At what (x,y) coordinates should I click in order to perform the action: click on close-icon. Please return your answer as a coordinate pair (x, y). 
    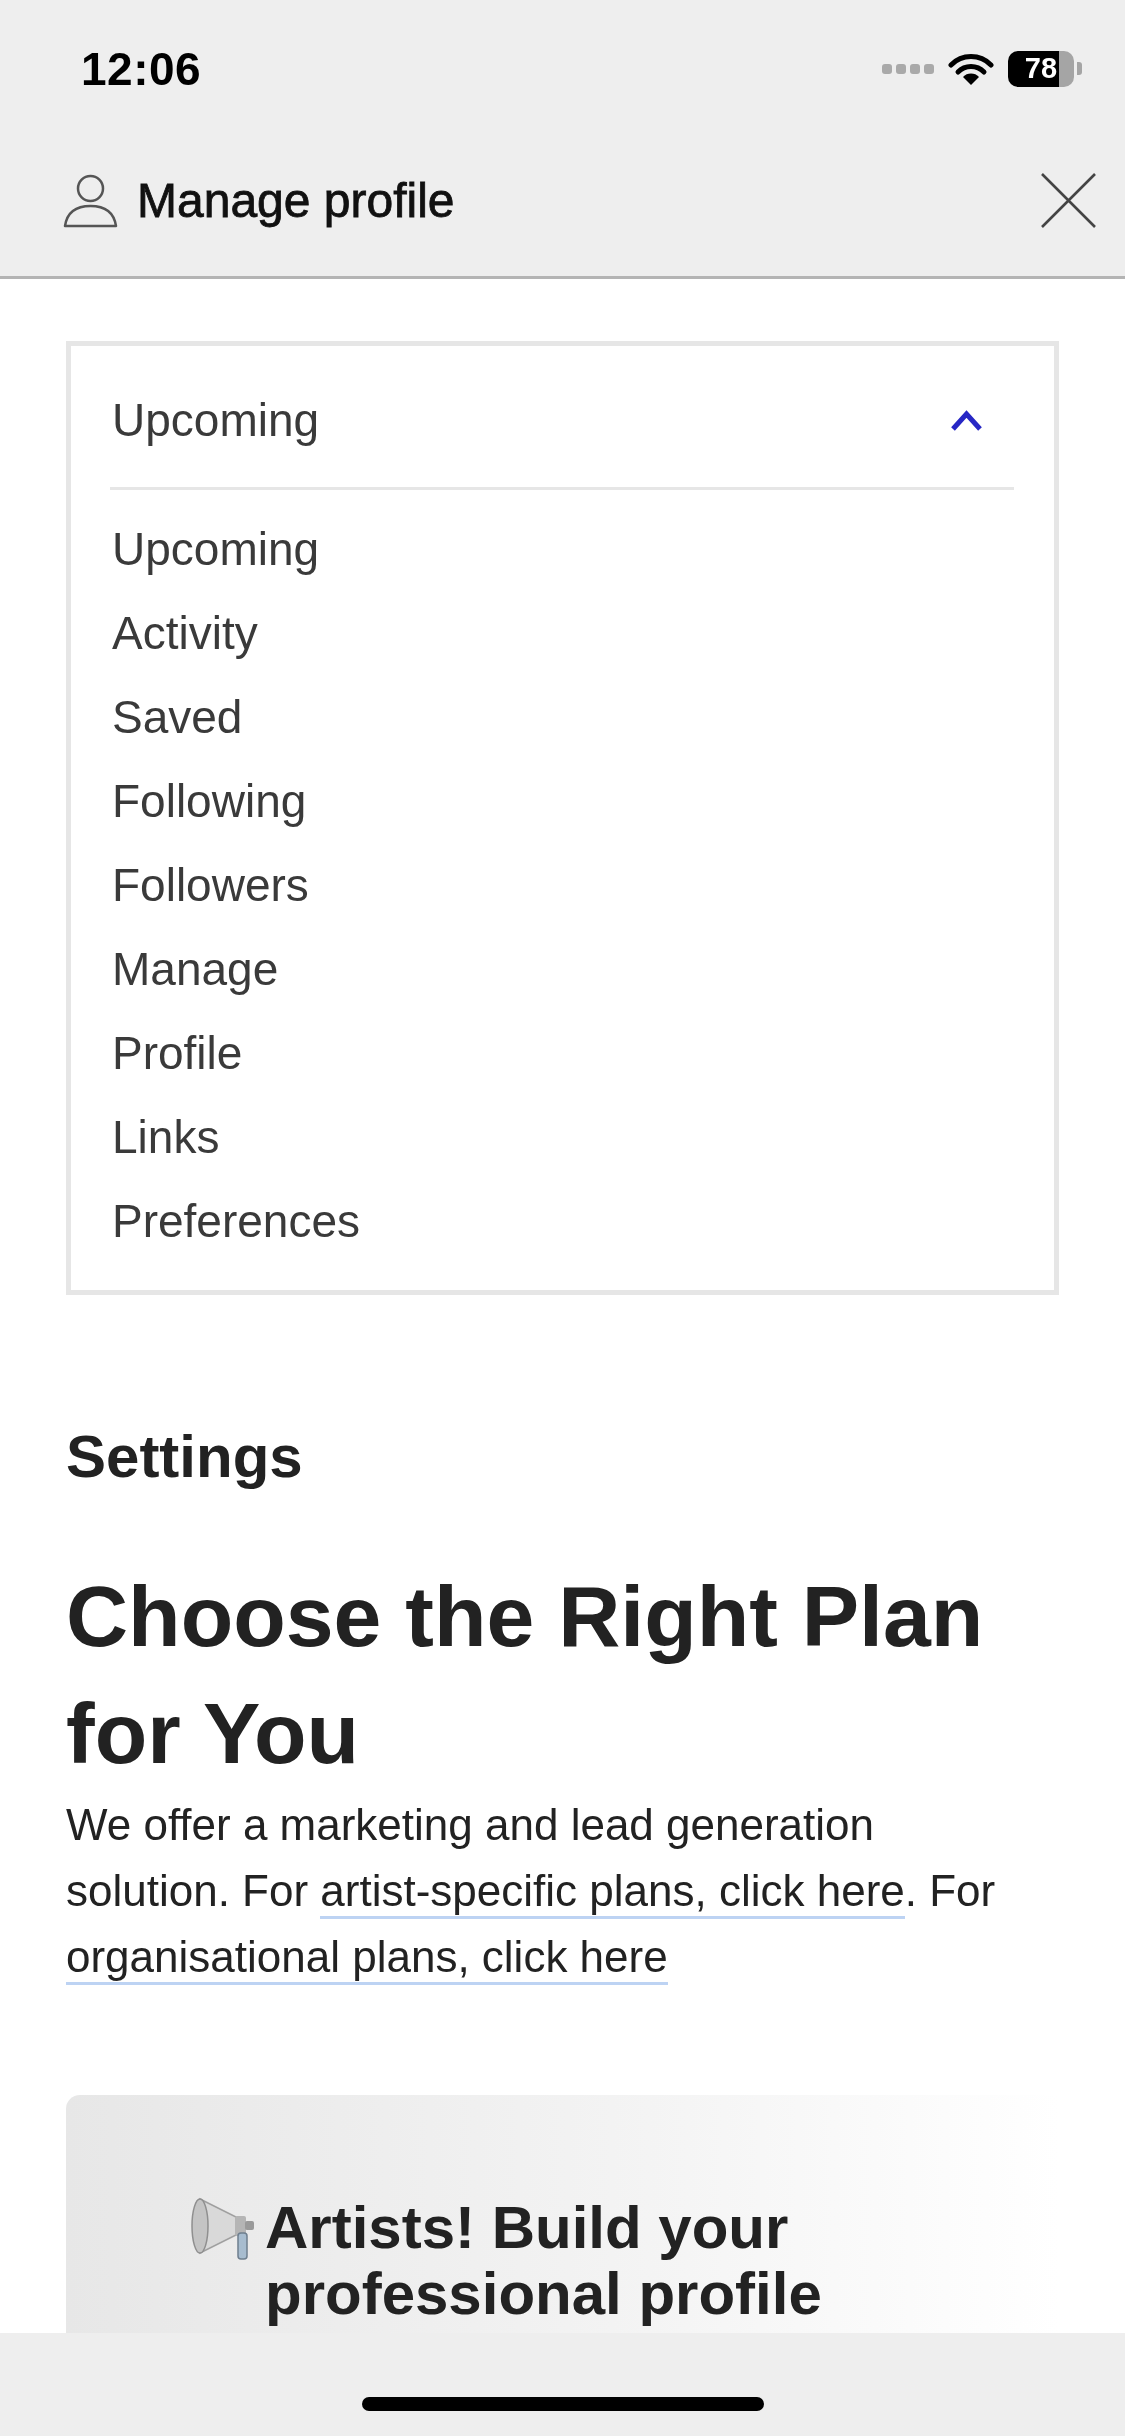
    Looking at the image, I should click on (1068, 200).